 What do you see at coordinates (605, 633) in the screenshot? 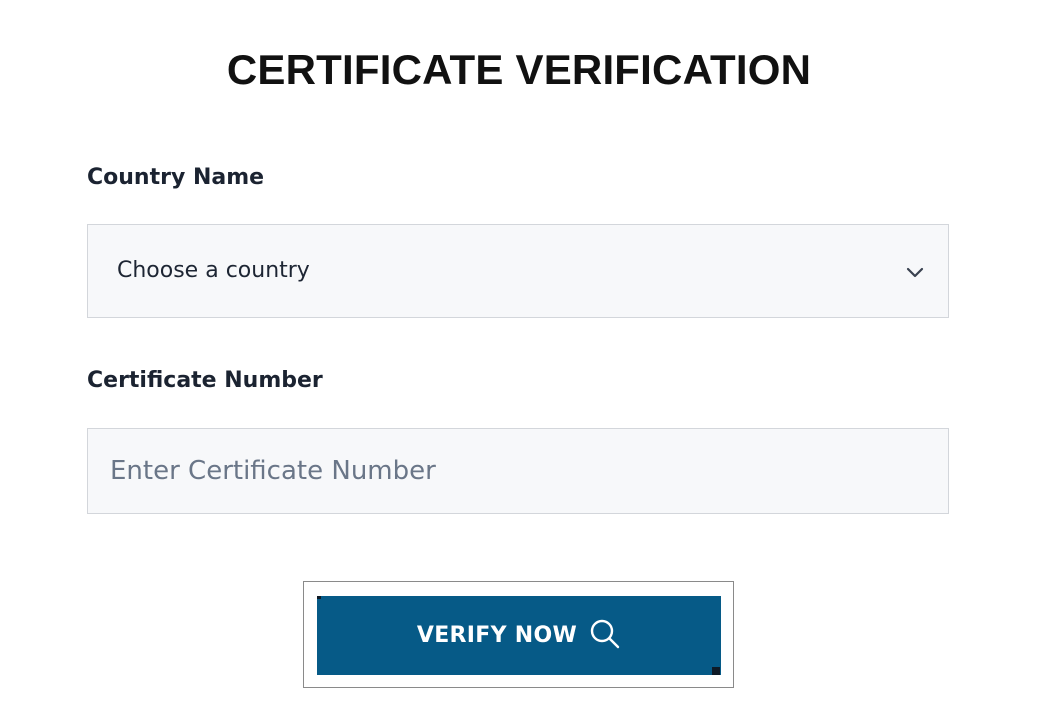
I see `search-icon` at bounding box center [605, 633].